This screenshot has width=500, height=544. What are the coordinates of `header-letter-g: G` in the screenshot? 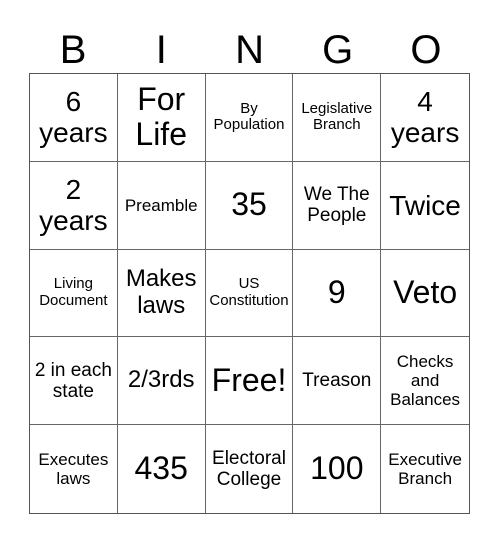 It's located at (338, 50).